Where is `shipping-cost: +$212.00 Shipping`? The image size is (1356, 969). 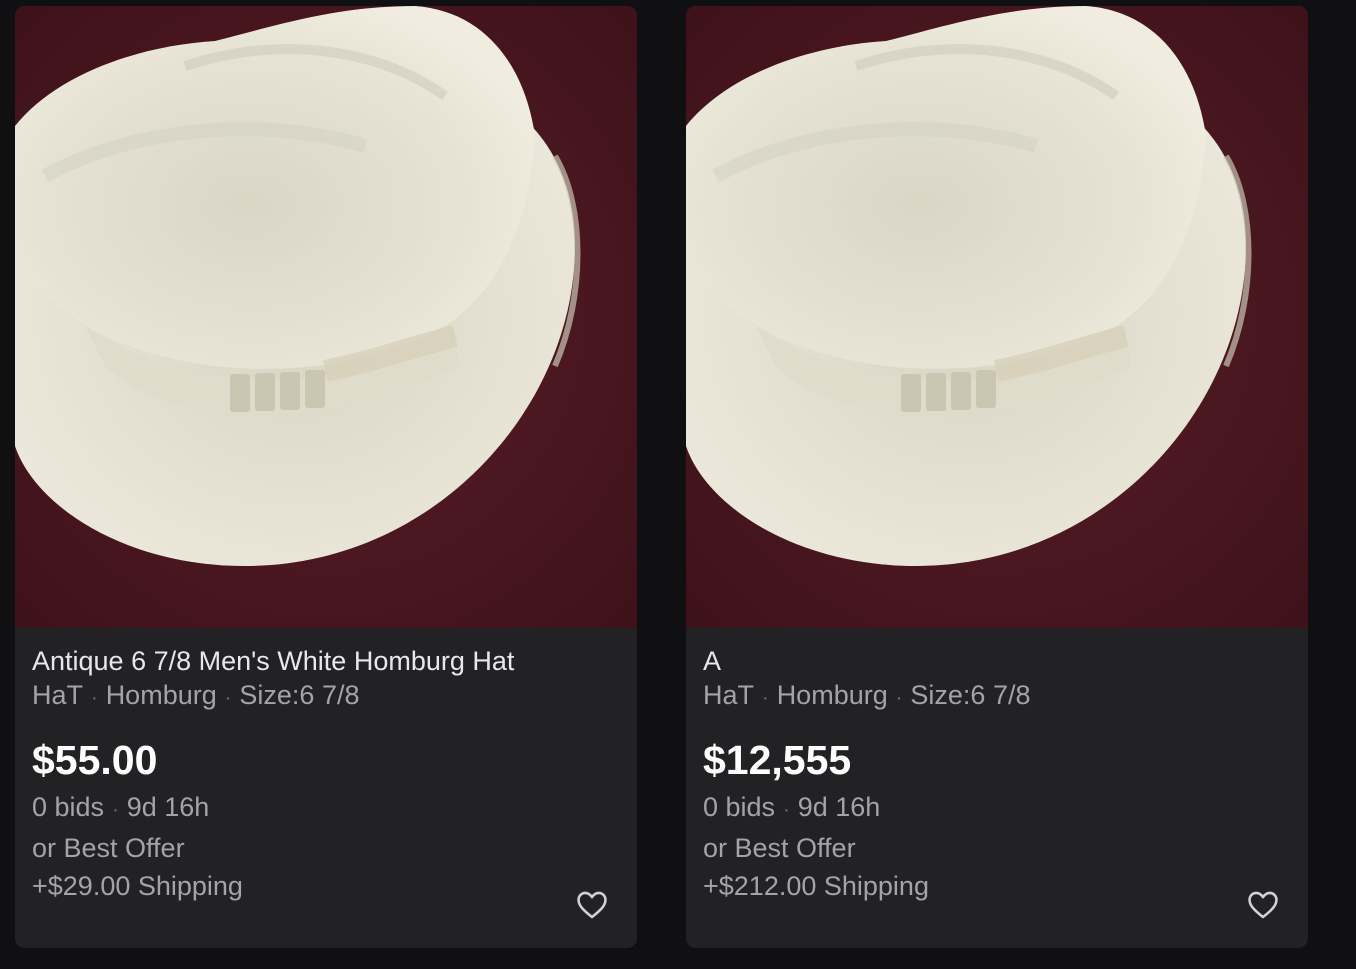 shipping-cost: +$212.00 Shipping is located at coordinates (816, 886).